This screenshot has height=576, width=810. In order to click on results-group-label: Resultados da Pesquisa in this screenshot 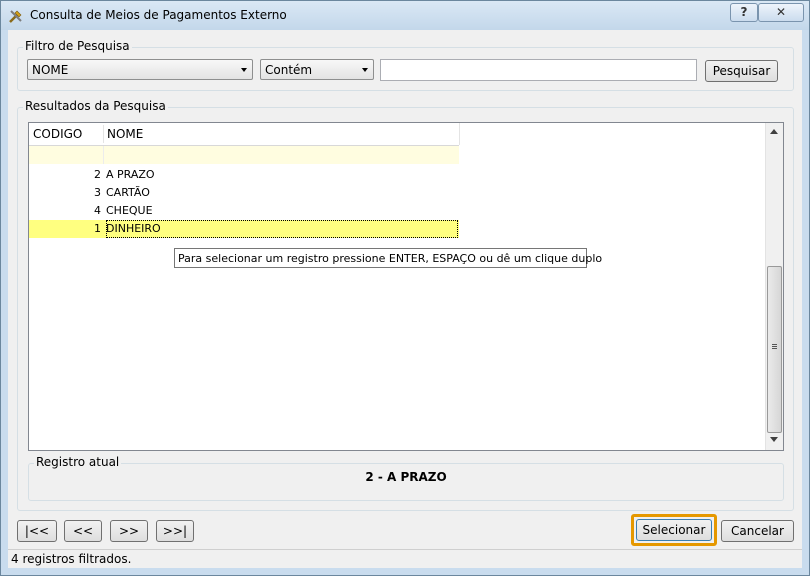, I will do `click(95, 106)`.